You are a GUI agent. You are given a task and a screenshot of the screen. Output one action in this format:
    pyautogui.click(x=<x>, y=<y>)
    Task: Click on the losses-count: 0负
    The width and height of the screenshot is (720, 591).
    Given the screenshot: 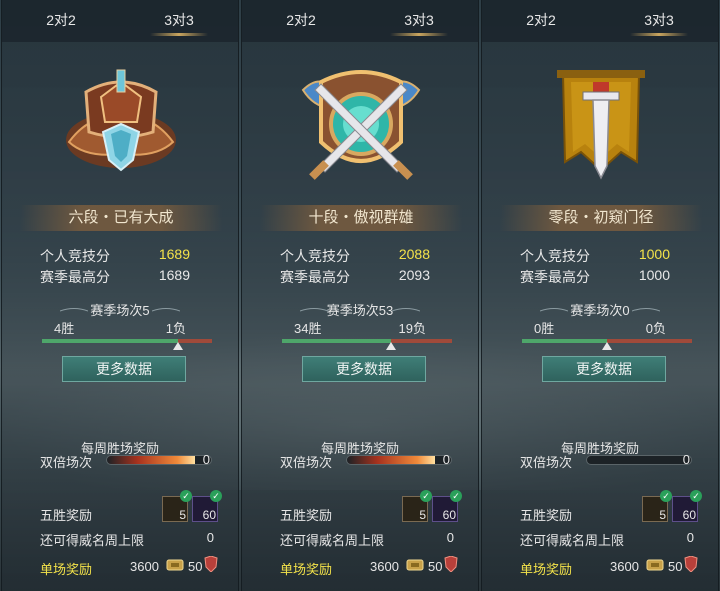 What is the action you would take?
    pyautogui.click(x=655, y=328)
    